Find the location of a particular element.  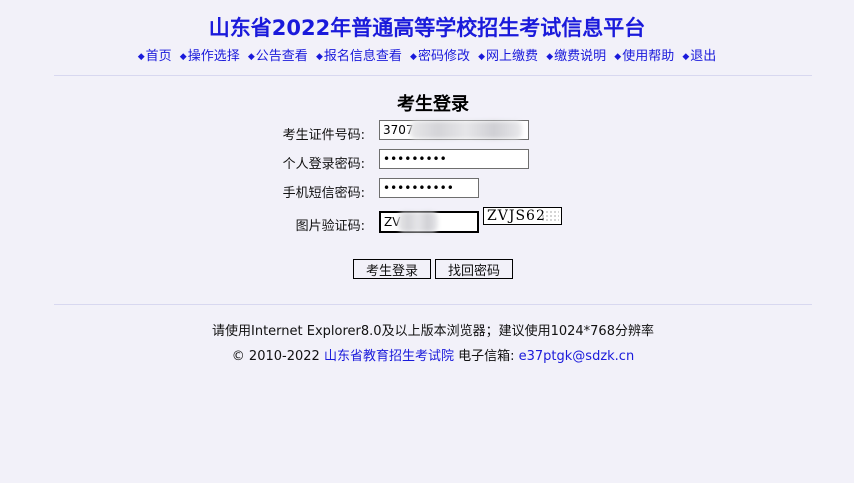

recover-password-button: 找回密码 is located at coordinates (474, 269).